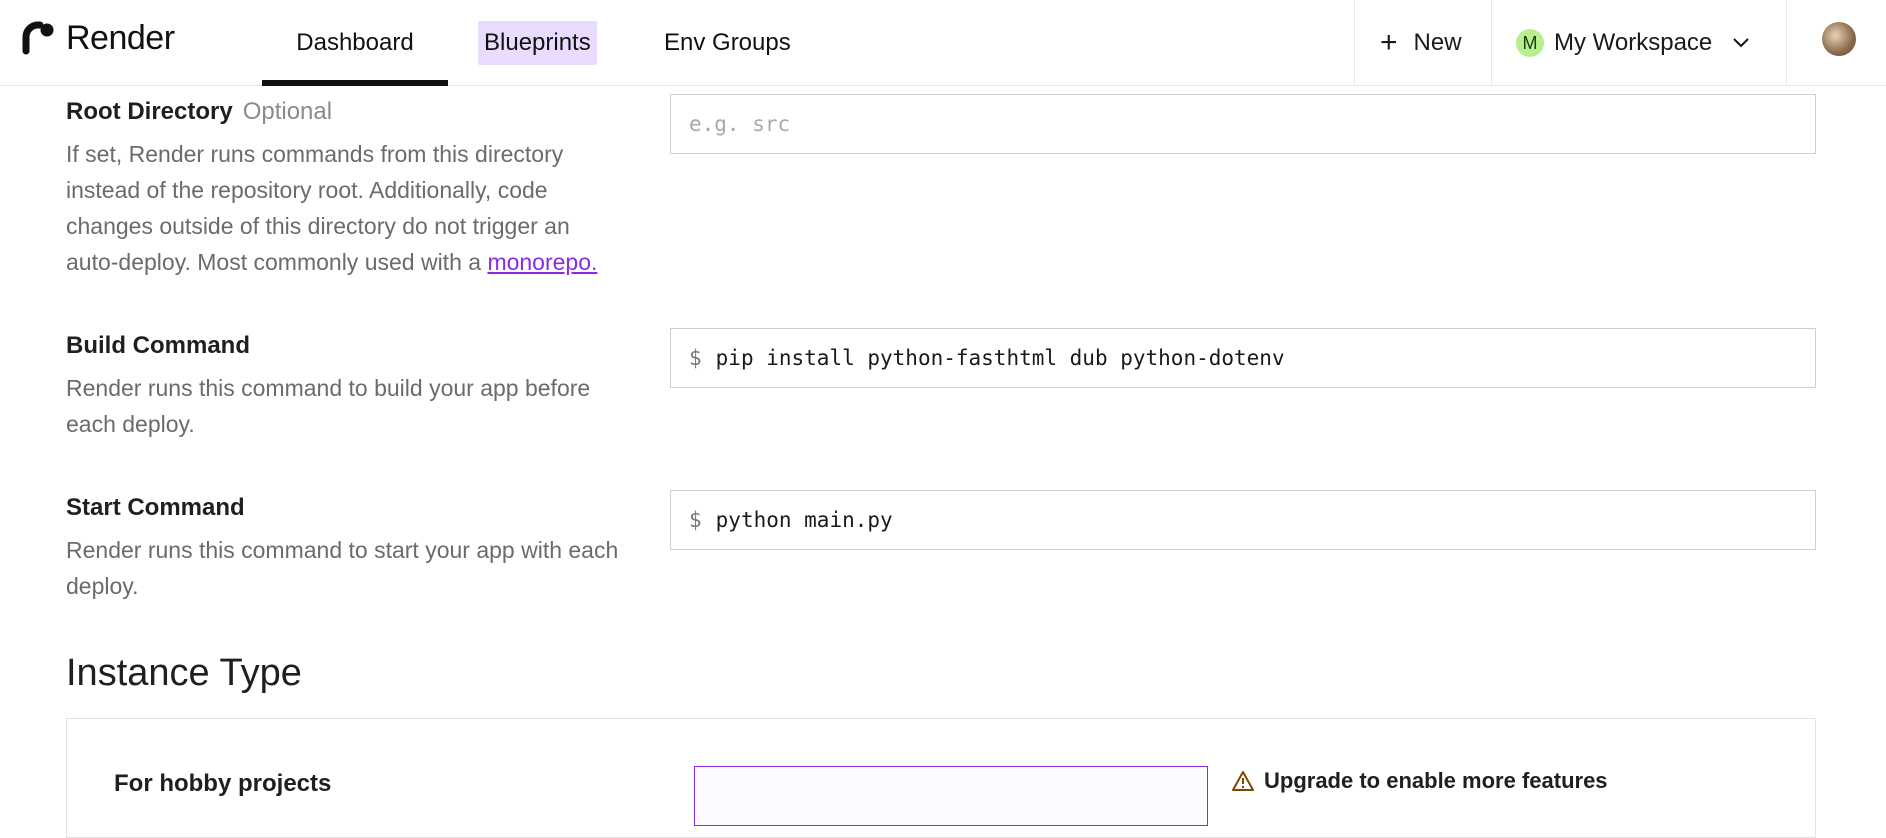  What do you see at coordinates (287, 111) in the screenshot?
I see `optional-tag: Optional` at bounding box center [287, 111].